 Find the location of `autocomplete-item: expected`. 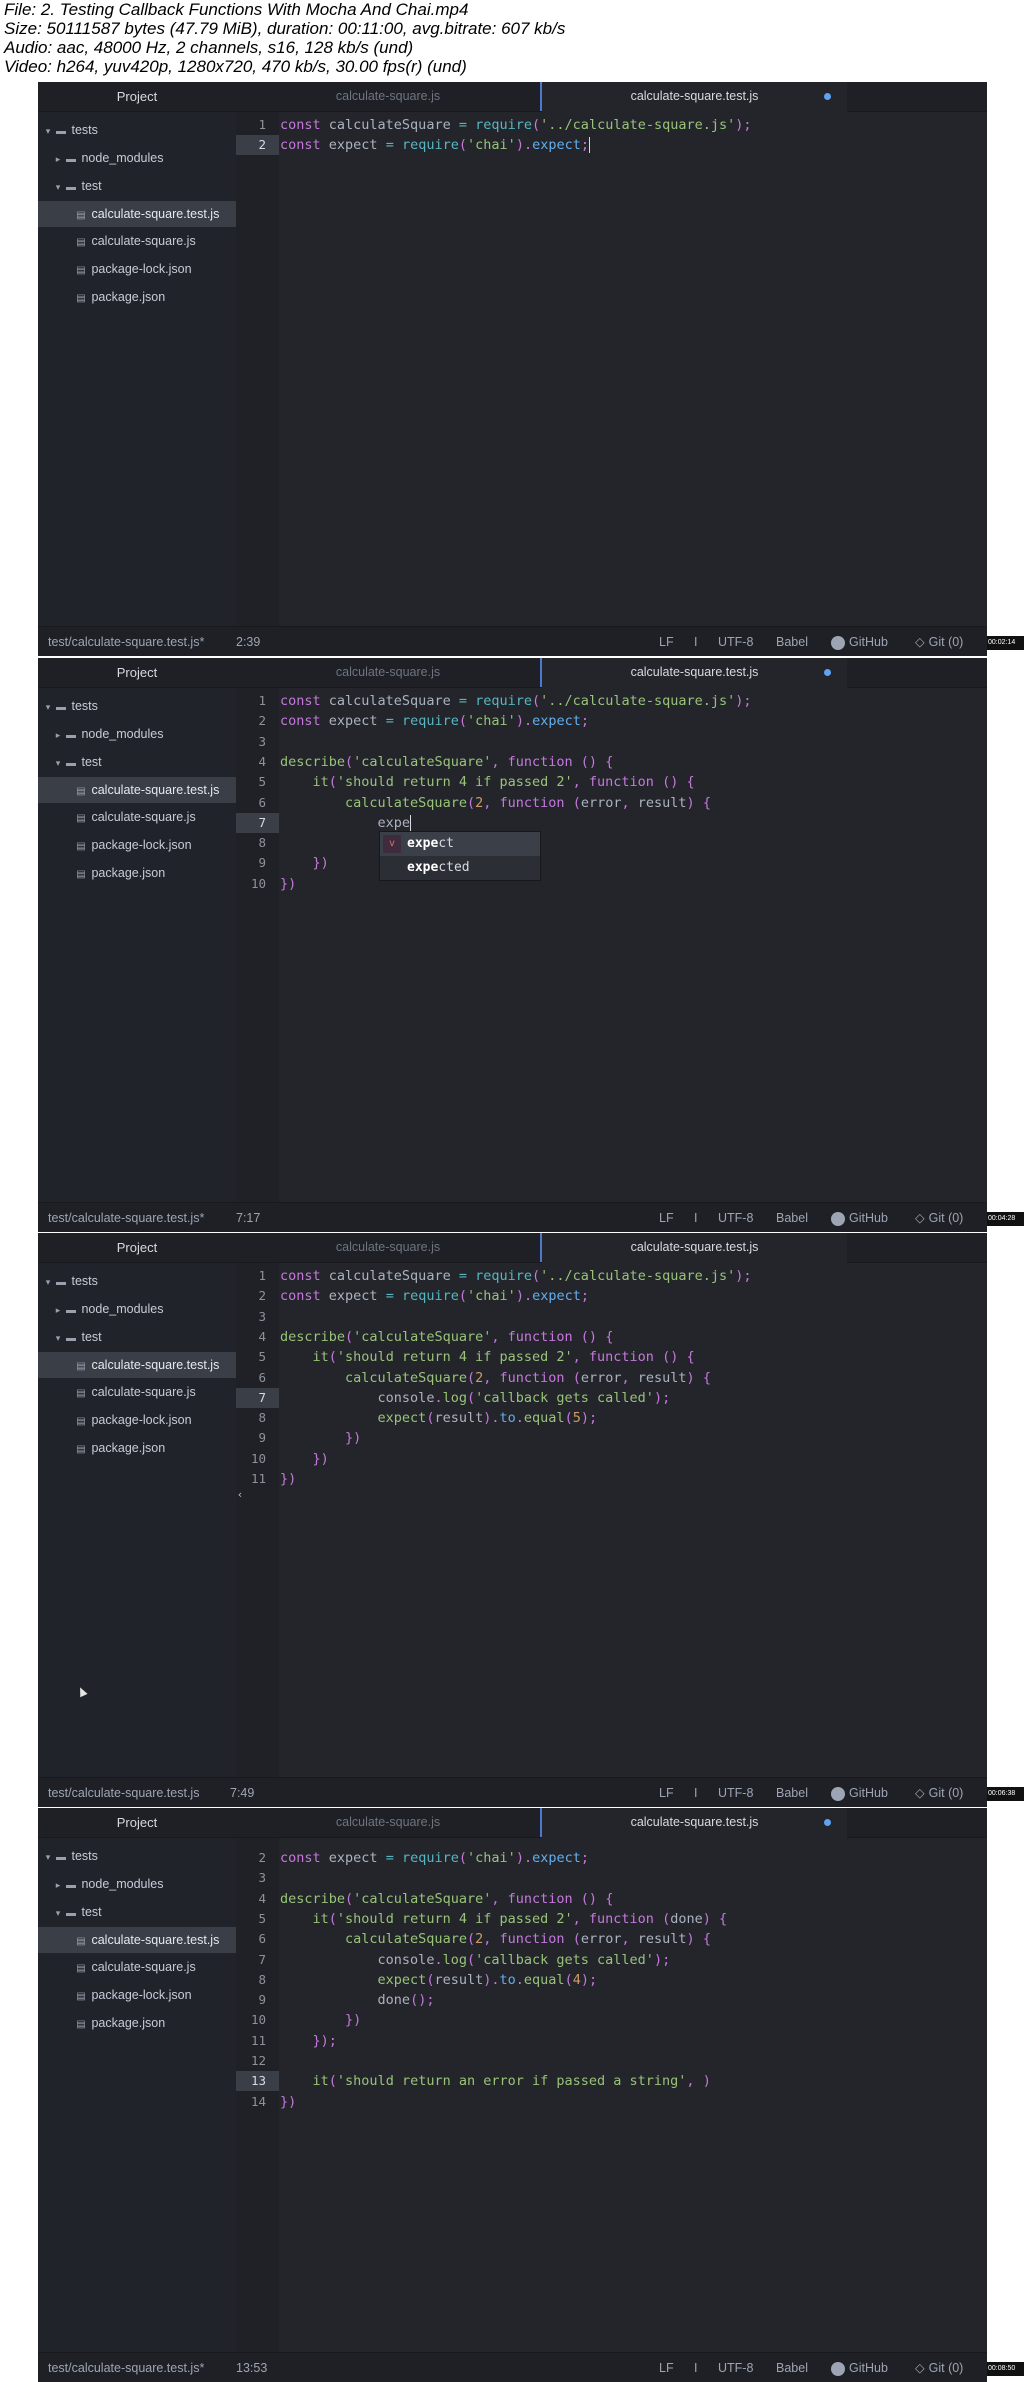

autocomplete-item: expected is located at coordinates (460, 868).